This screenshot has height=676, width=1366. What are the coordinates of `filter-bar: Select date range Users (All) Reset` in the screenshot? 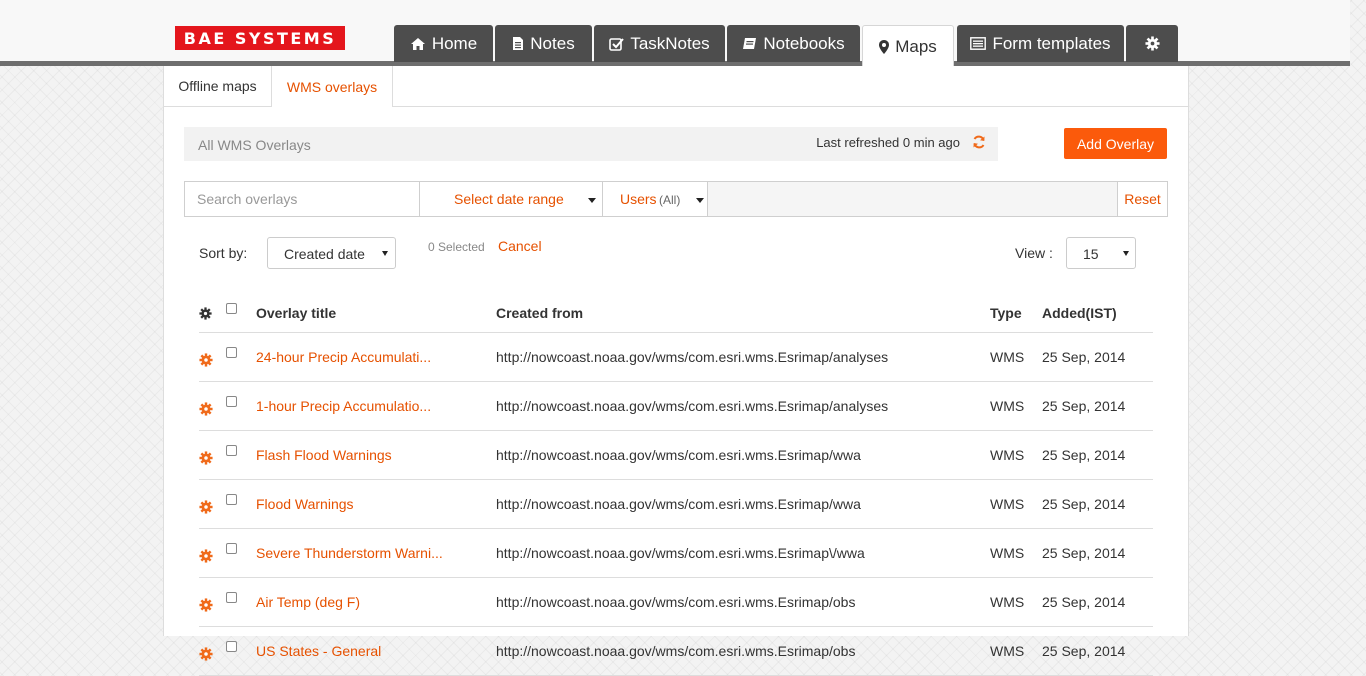 It's located at (676, 199).